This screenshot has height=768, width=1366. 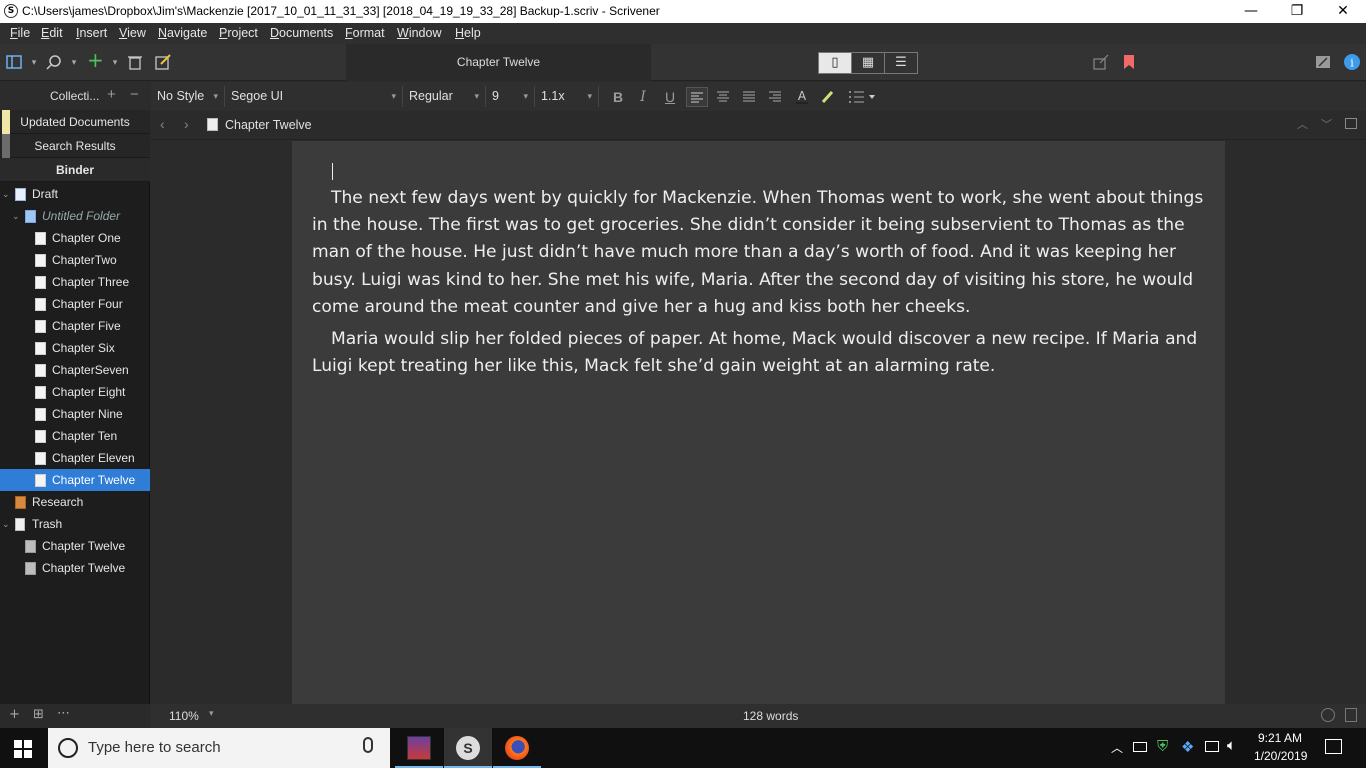 What do you see at coordinates (618, 97) in the screenshot?
I see `bold-button: B` at bounding box center [618, 97].